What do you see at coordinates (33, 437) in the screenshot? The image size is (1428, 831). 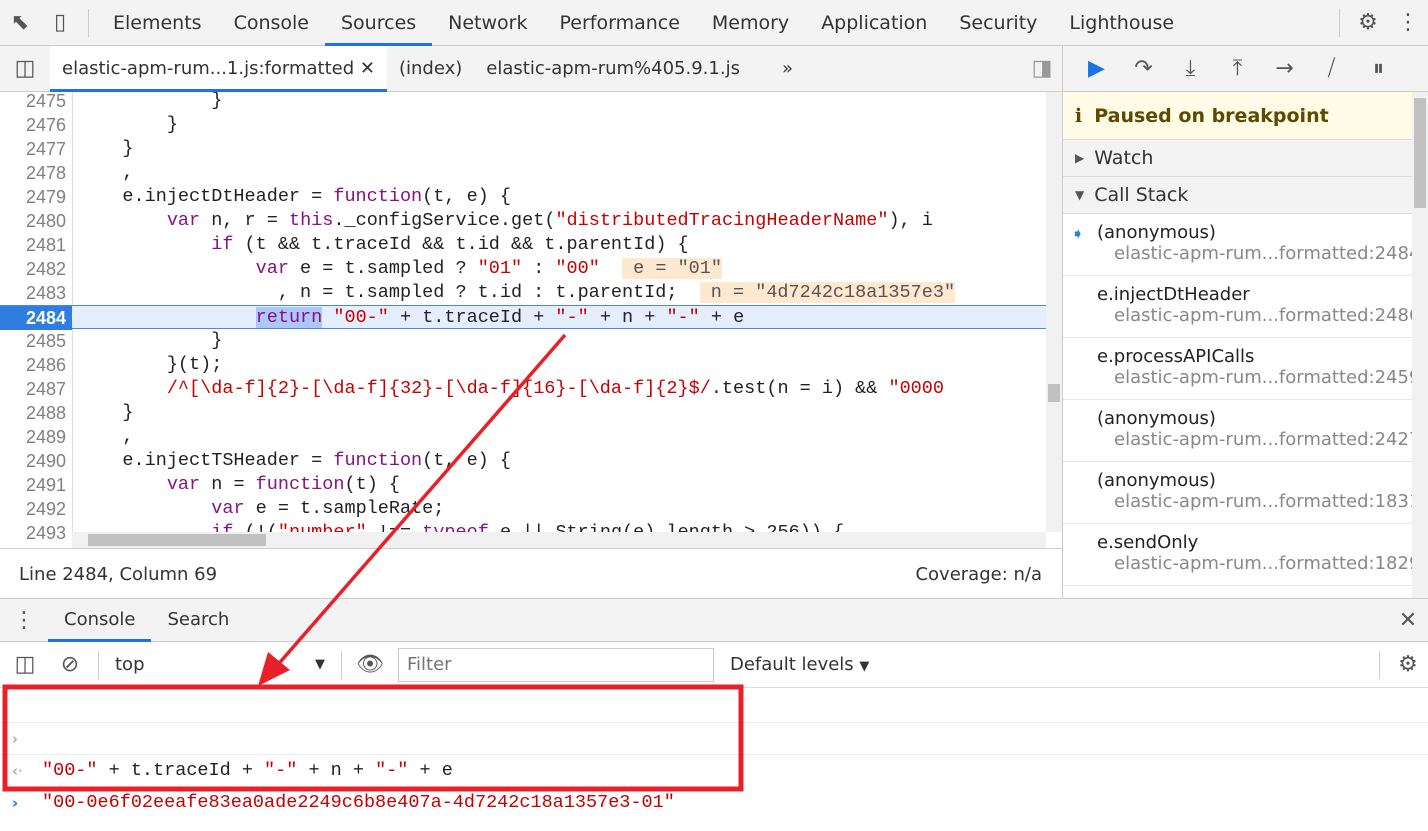 I see `line-number: 2489` at bounding box center [33, 437].